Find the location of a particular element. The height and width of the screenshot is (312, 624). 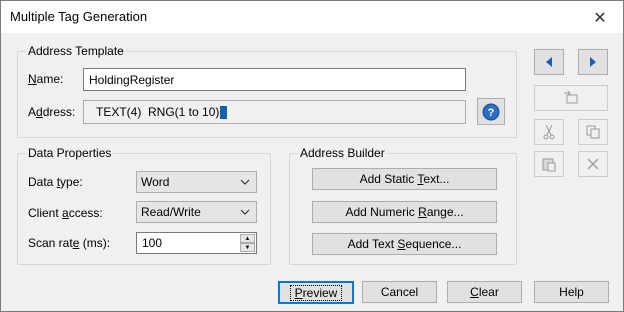

preview-button-label: Preview is located at coordinates (316, 292).